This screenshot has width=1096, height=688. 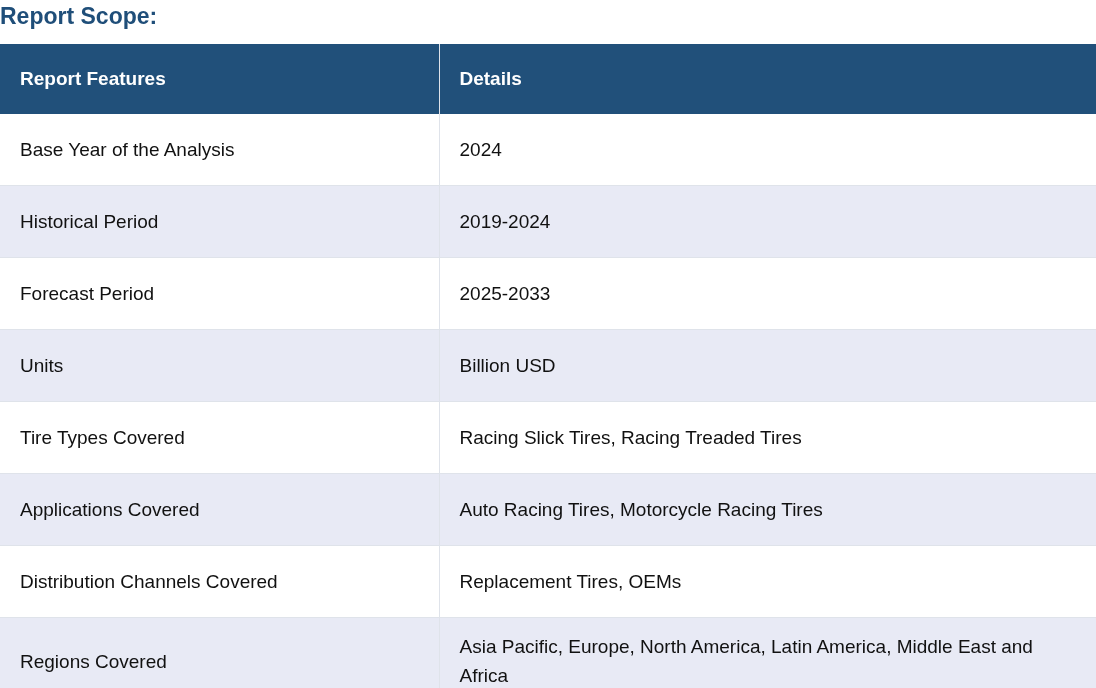 I want to click on table-cell: Historical Period, so click(x=219, y=221).